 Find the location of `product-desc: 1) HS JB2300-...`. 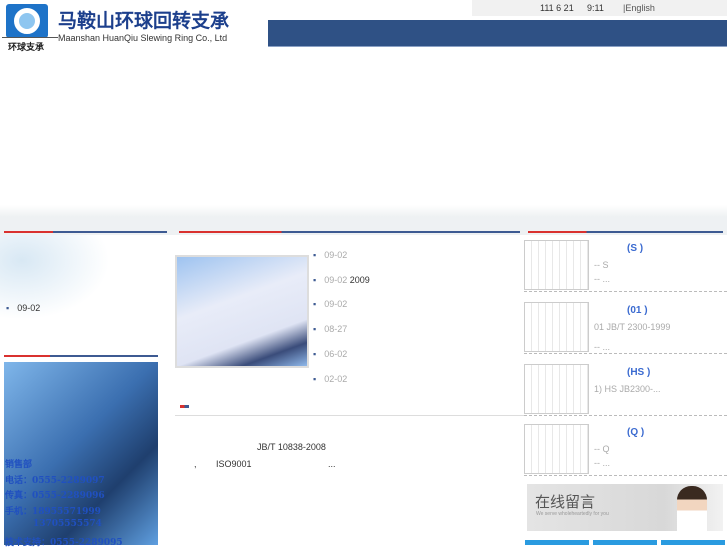

product-desc: 1) HS JB2300-... is located at coordinates (627, 389).